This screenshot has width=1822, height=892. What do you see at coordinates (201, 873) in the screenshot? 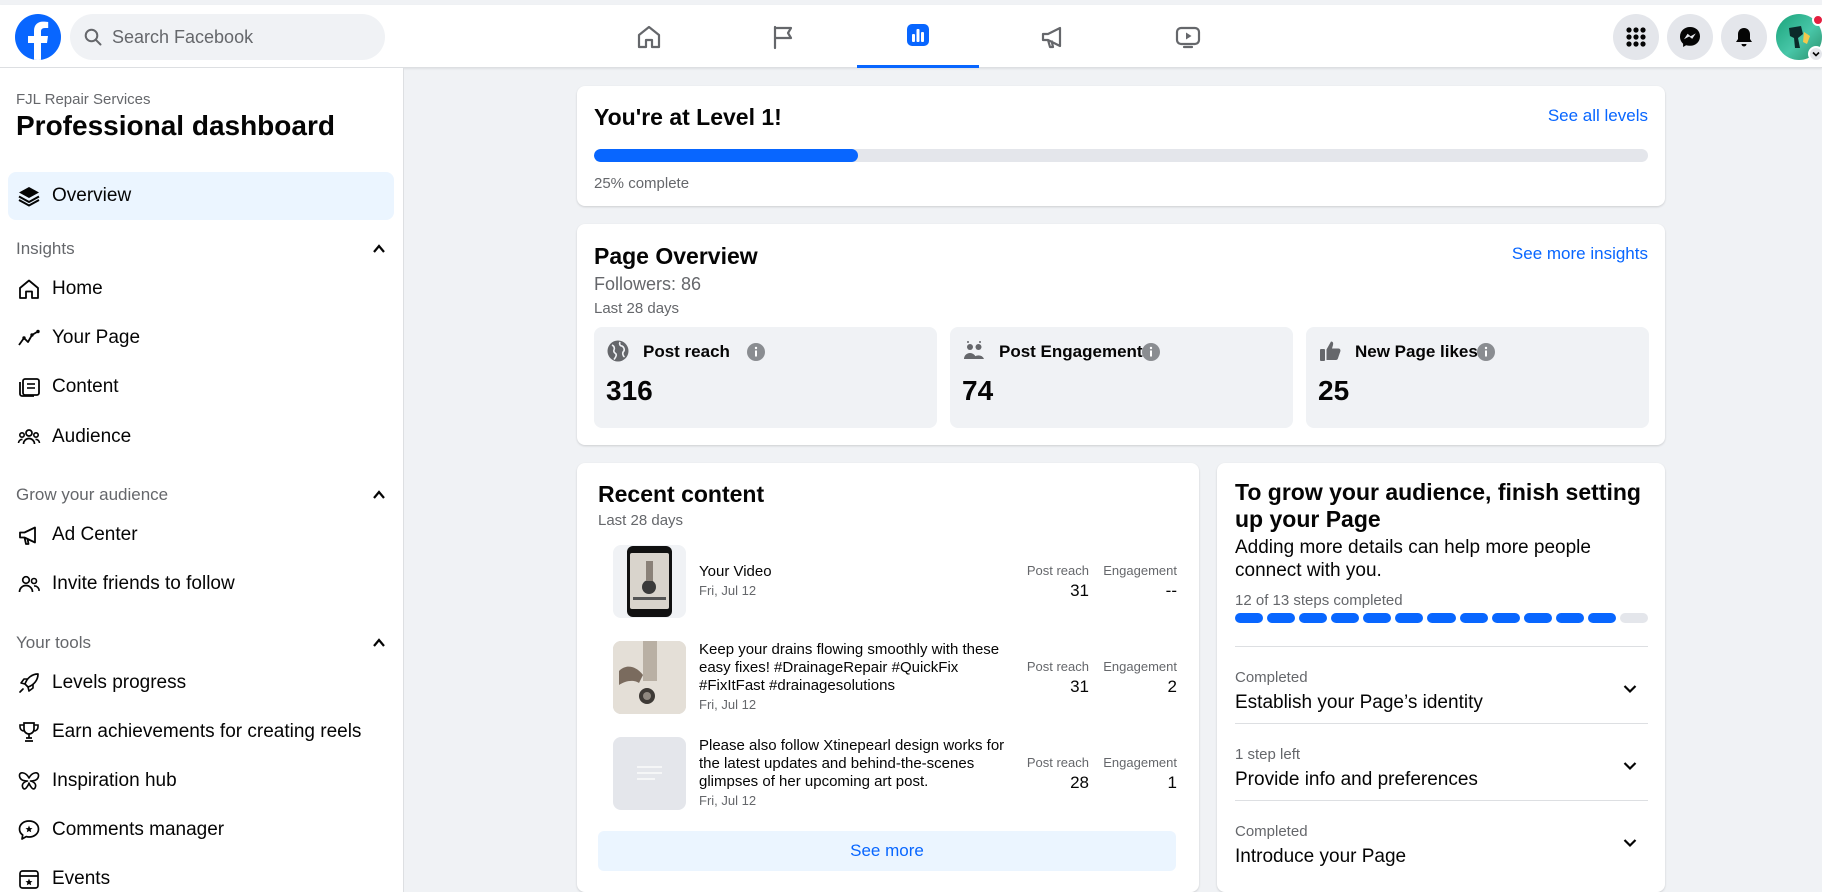
I see `sidebar-item-events: Events` at bounding box center [201, 873].